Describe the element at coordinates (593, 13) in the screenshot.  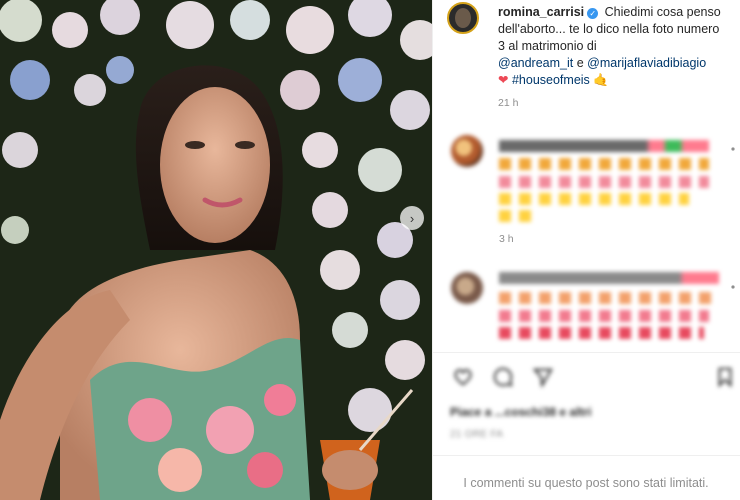
I see `verified-badge-icon: ✓` at that location.